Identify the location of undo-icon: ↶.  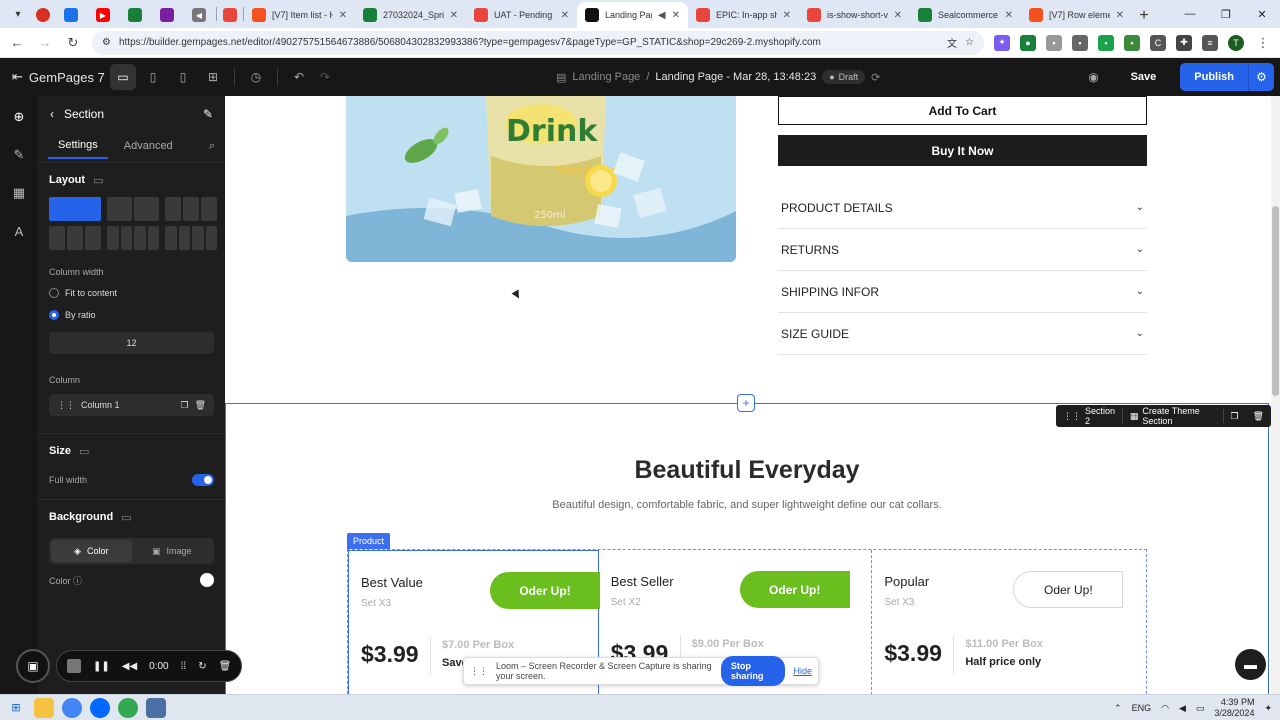
(299, 77).